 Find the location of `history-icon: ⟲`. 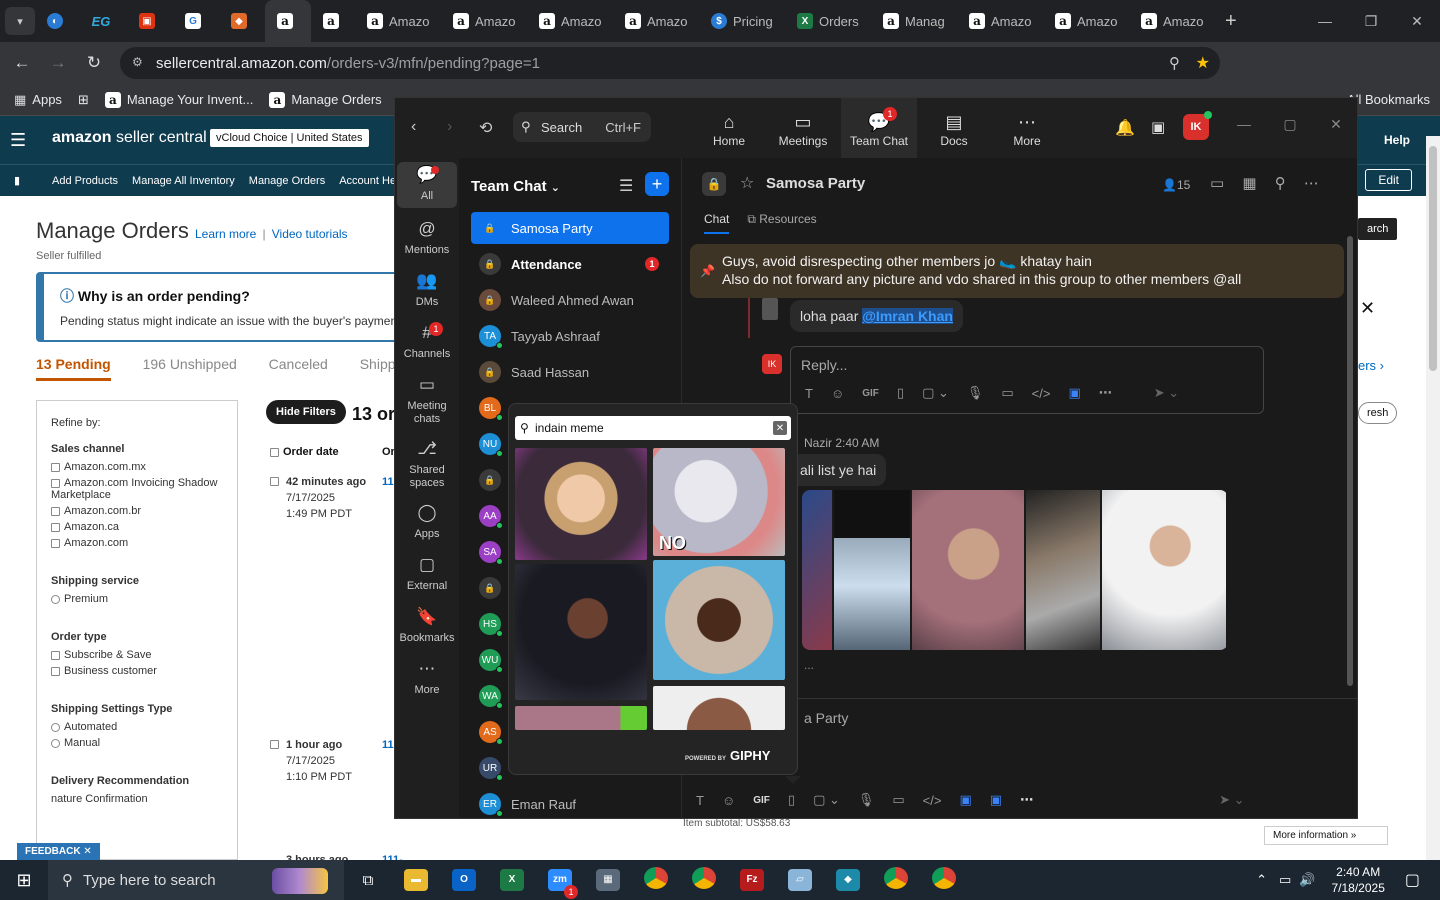

history-icon: ⟲ is located at coordinates (485, 128).